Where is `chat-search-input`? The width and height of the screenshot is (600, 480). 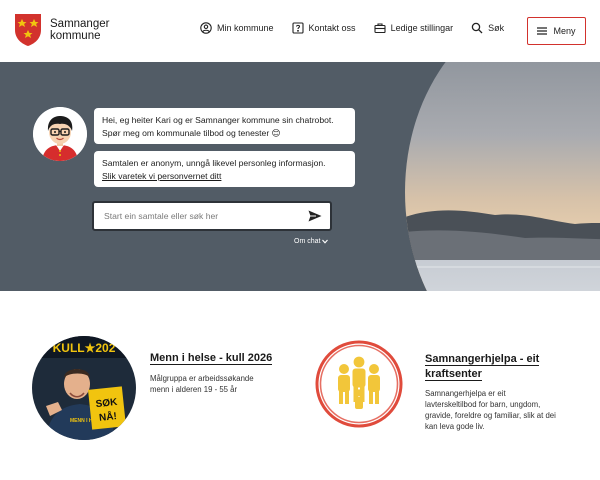 chat-search-input is located at coordinates (194, 216).